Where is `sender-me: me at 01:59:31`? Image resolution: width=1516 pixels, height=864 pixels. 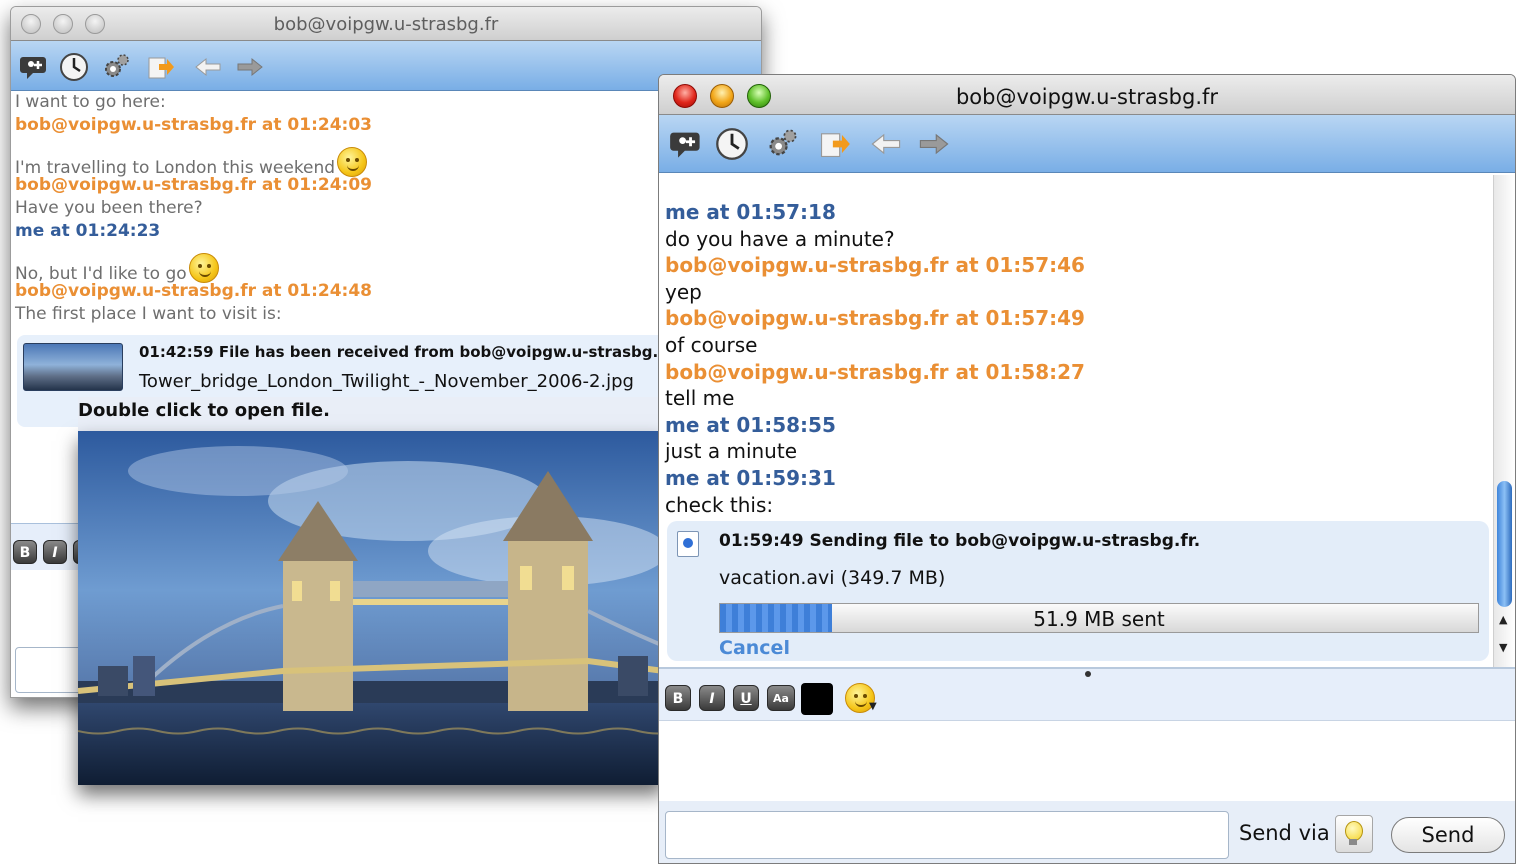
sender-me: me at 01:59:31 is located at coordinates (750, 477).